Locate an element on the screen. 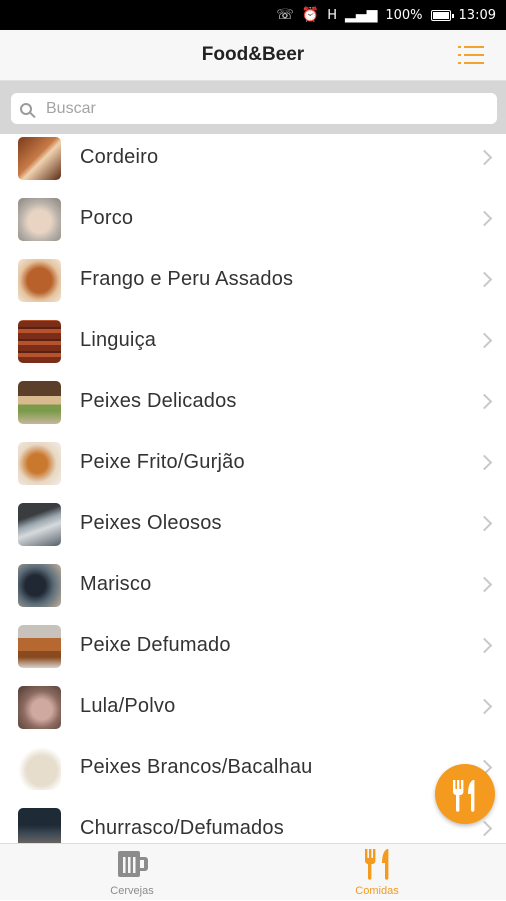  list-item-frango: Frango e Peru Assados is located at coordinates (253, 279).